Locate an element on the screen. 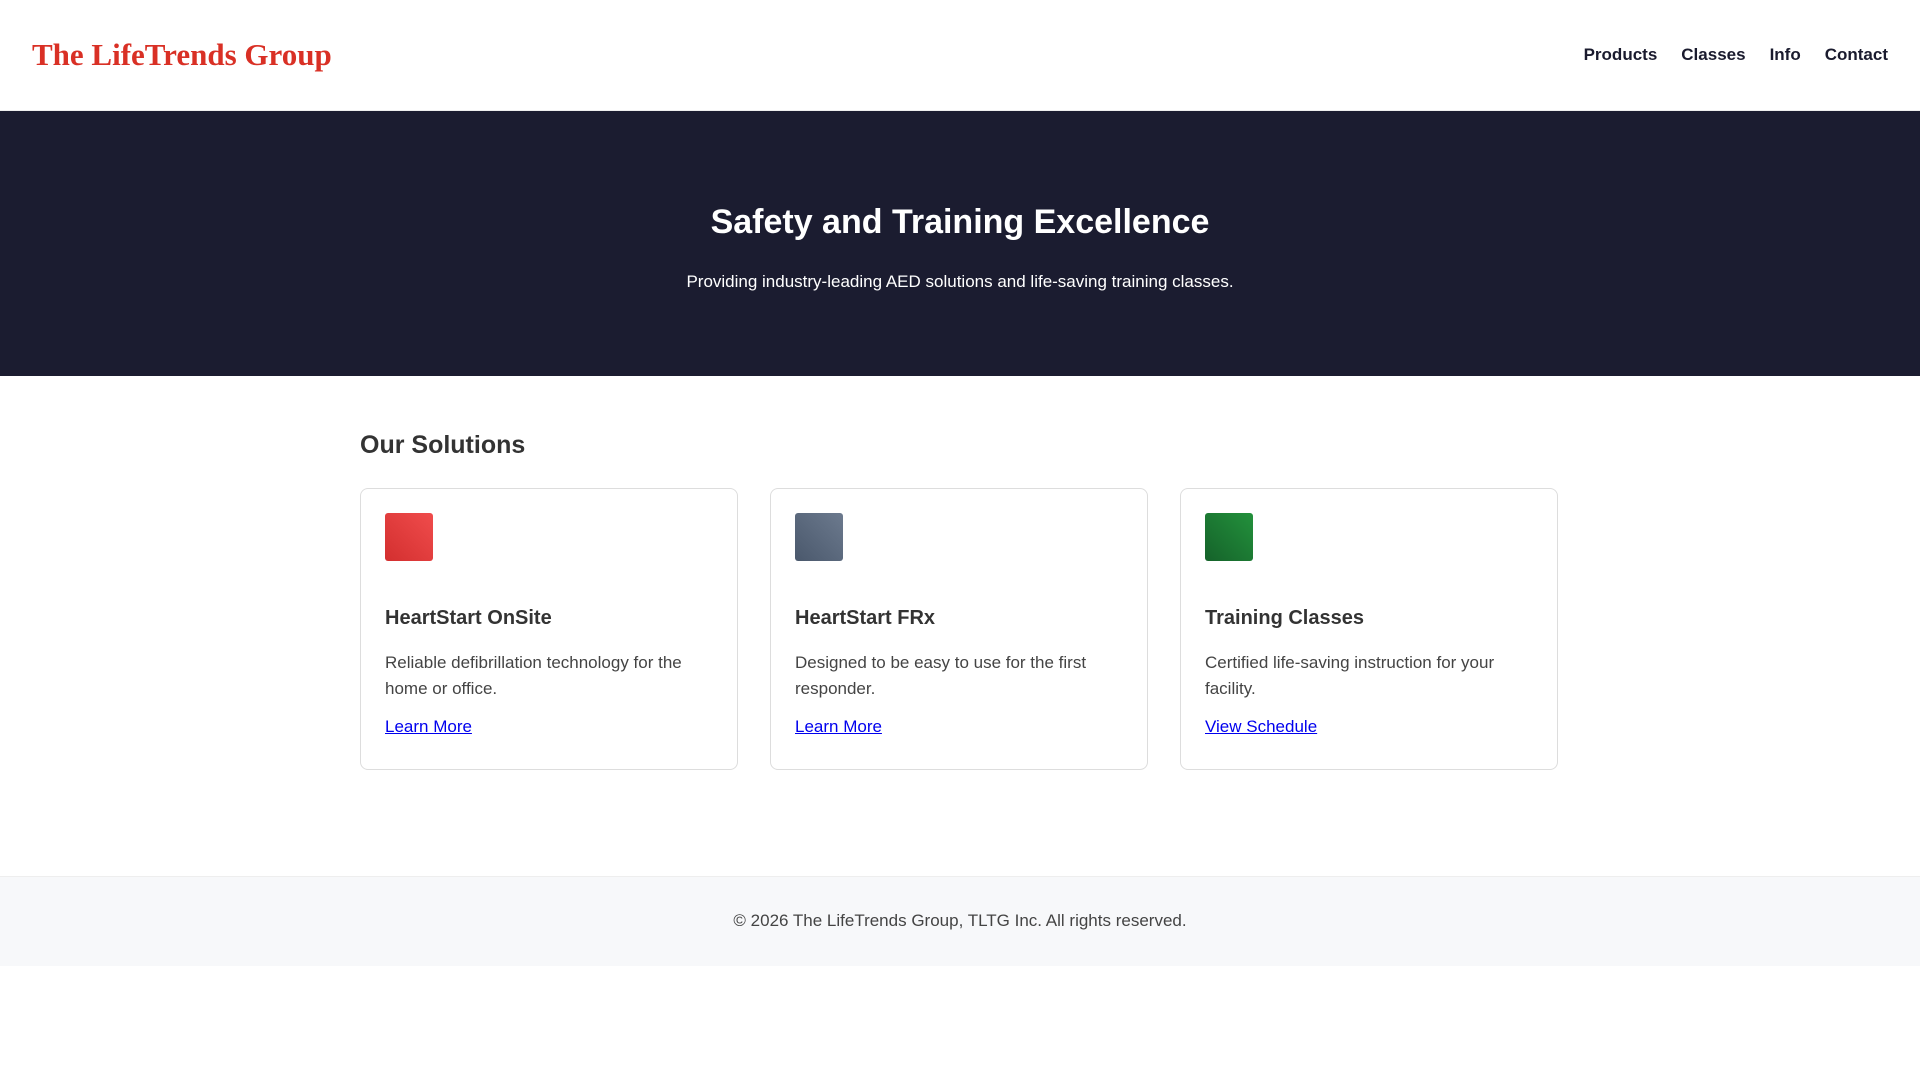 This screenshot has width=1920, height=1080. hero-title: Safety and Training Excellence is located at coordinates (960, 222).